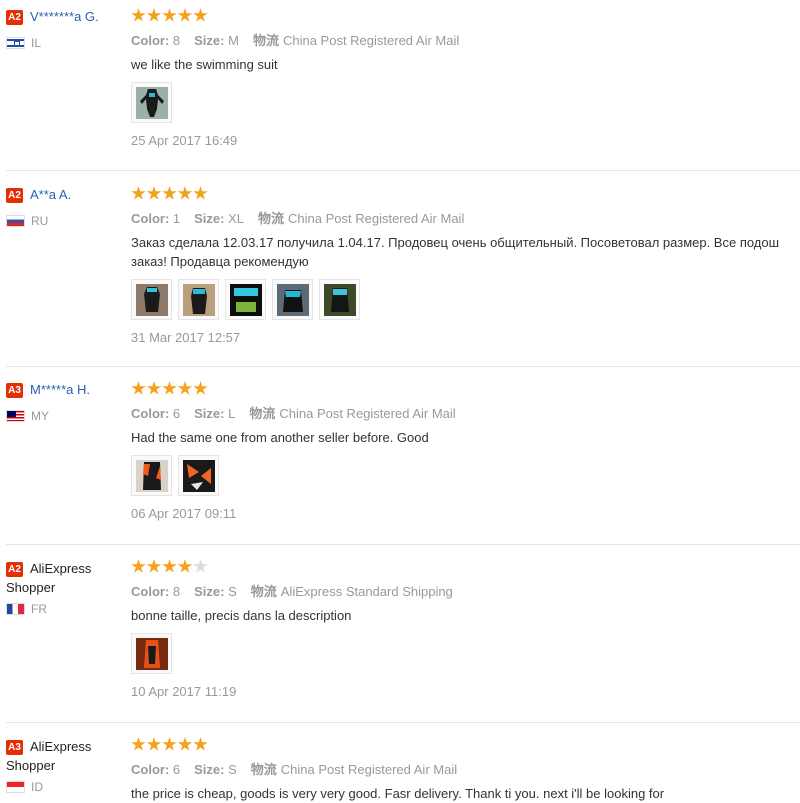 This screenshot has width=800, height=803. I want to click on reviewer-info: A2 A**a A. RU, so click(65, 207).